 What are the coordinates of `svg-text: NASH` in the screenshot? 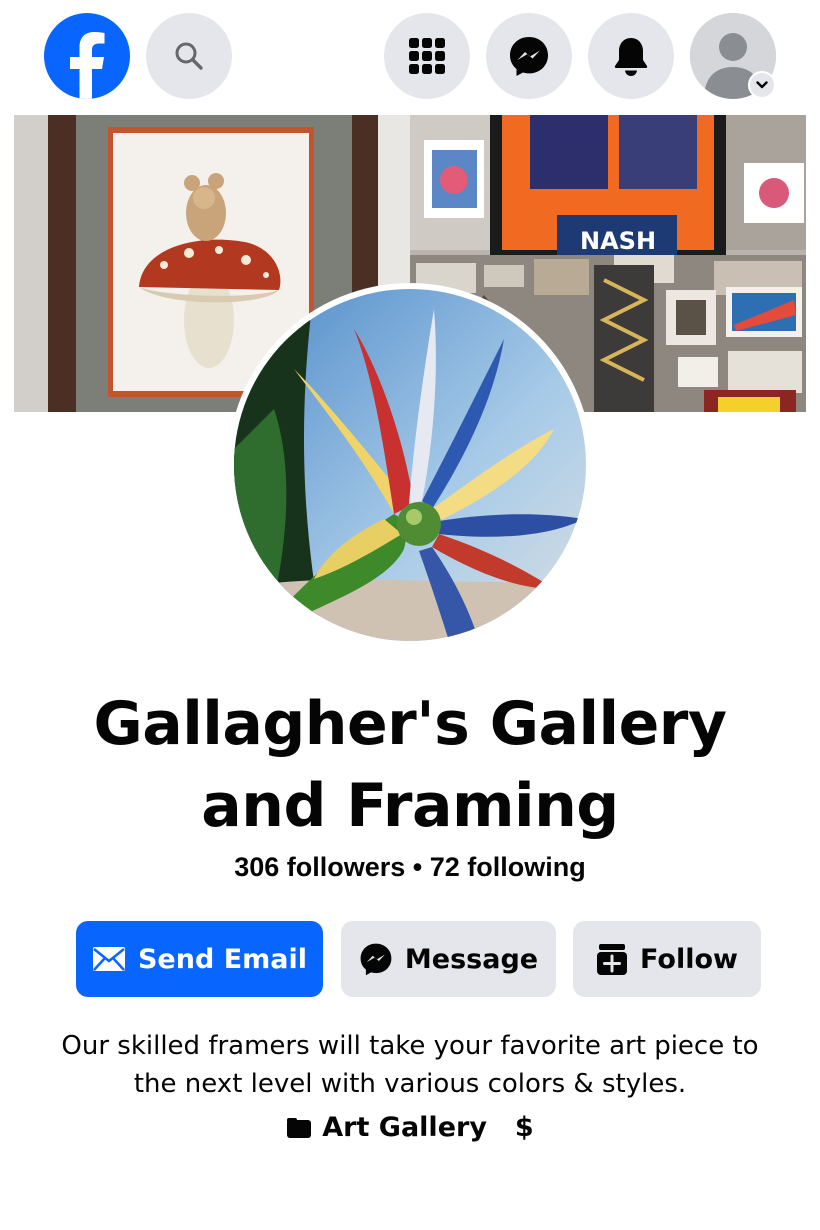 It's located at (618, 241).